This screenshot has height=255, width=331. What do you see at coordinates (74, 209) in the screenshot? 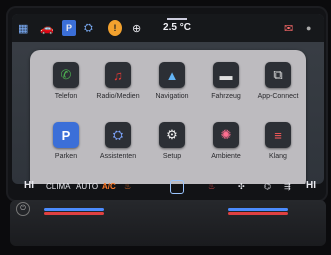
I see `temp-slider-left-cold` at bounding box center [74, 209].